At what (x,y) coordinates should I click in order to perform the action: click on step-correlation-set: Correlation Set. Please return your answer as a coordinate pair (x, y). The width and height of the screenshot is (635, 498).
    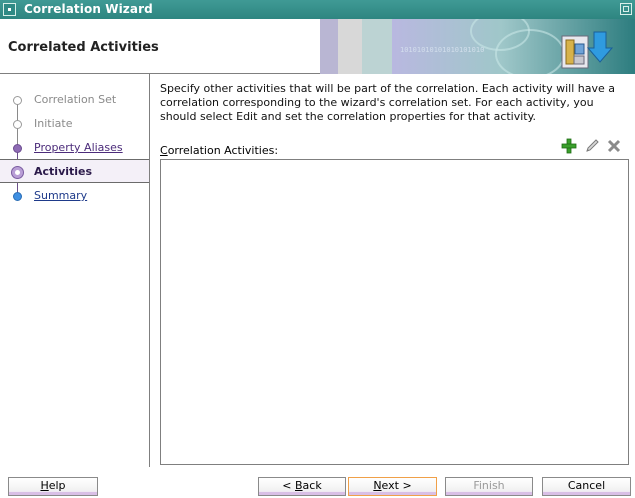
    Looking at the image, I should click on (74, 100).